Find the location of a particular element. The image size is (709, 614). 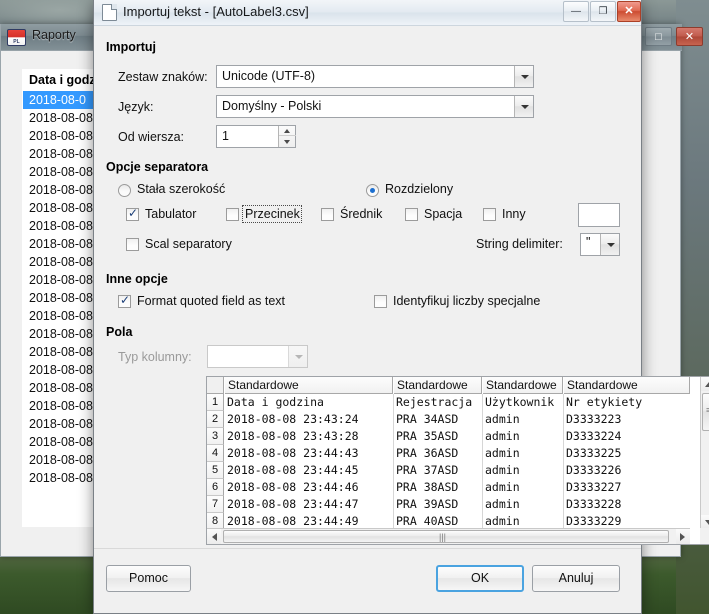

tab-checkbox is located at coordinates (132, 213).